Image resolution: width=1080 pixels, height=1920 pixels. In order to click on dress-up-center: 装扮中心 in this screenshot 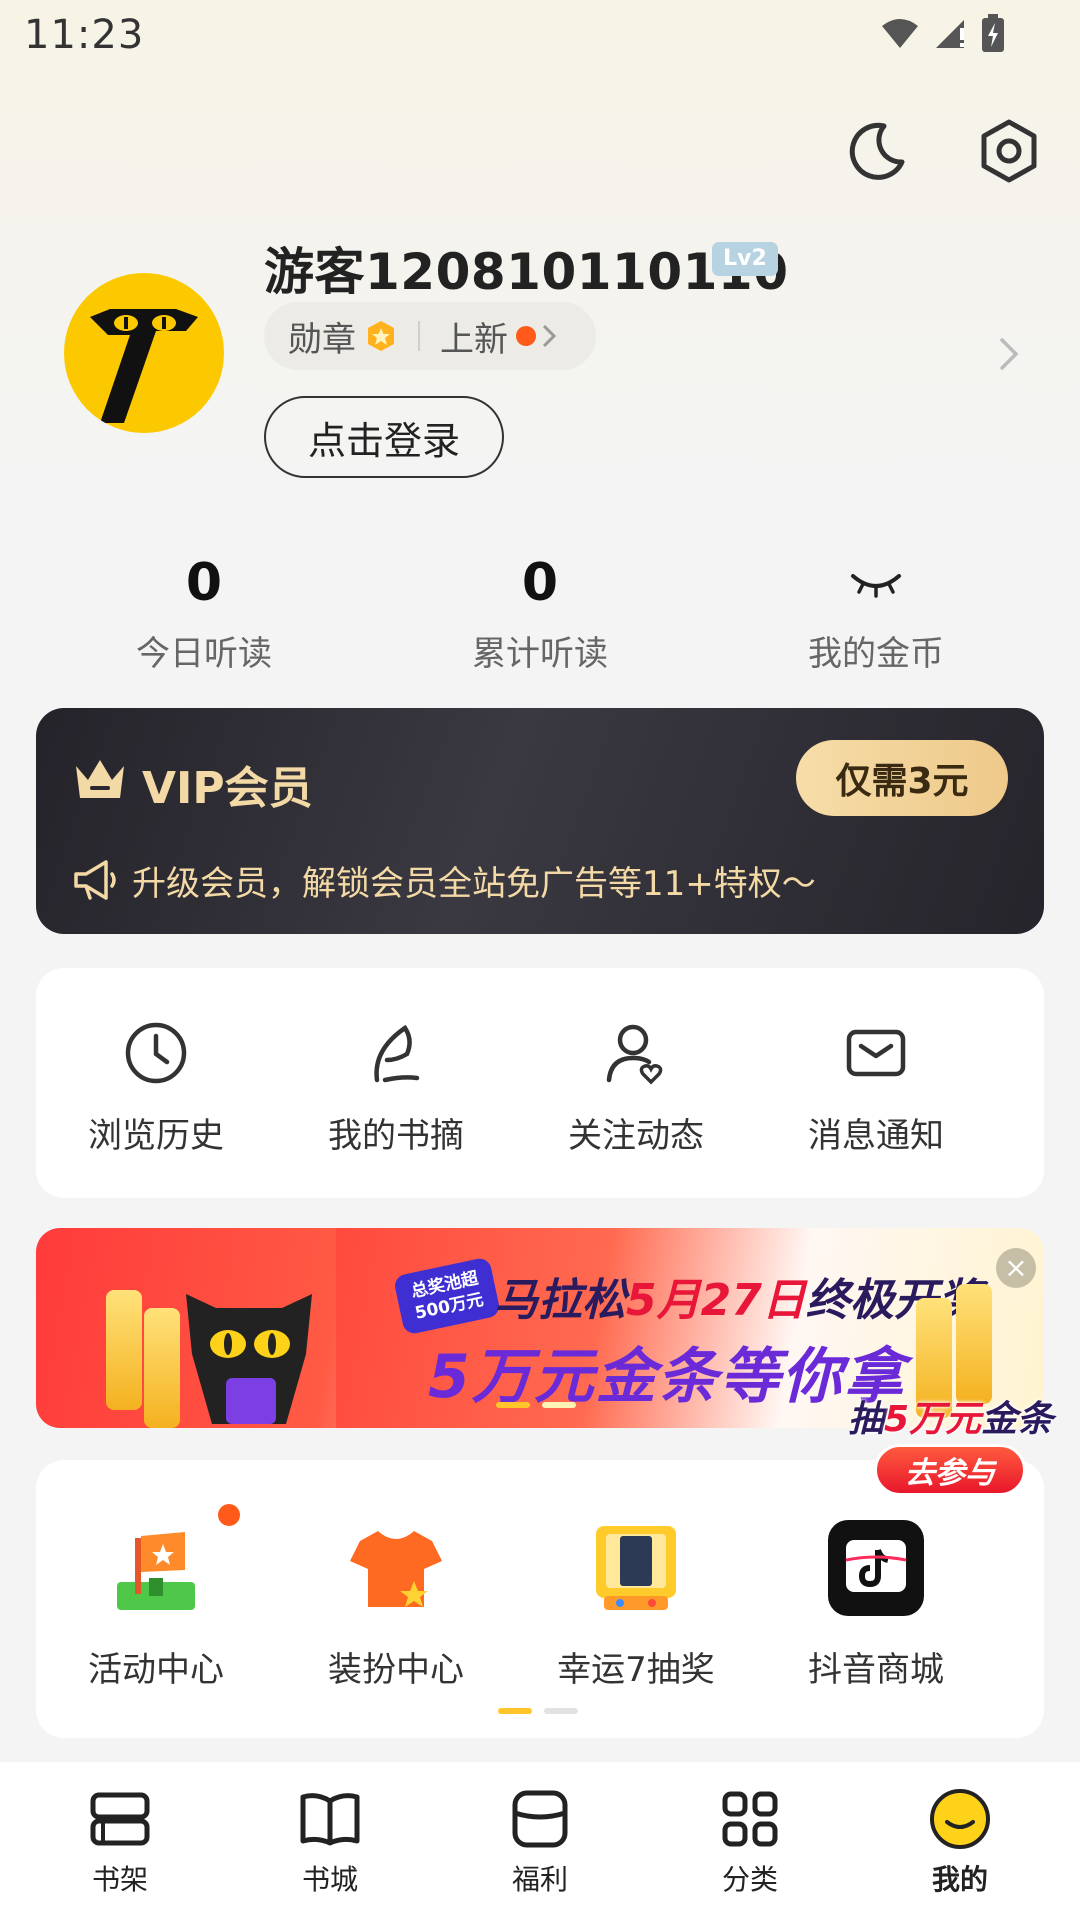, I will do `click(396, 1575)`.